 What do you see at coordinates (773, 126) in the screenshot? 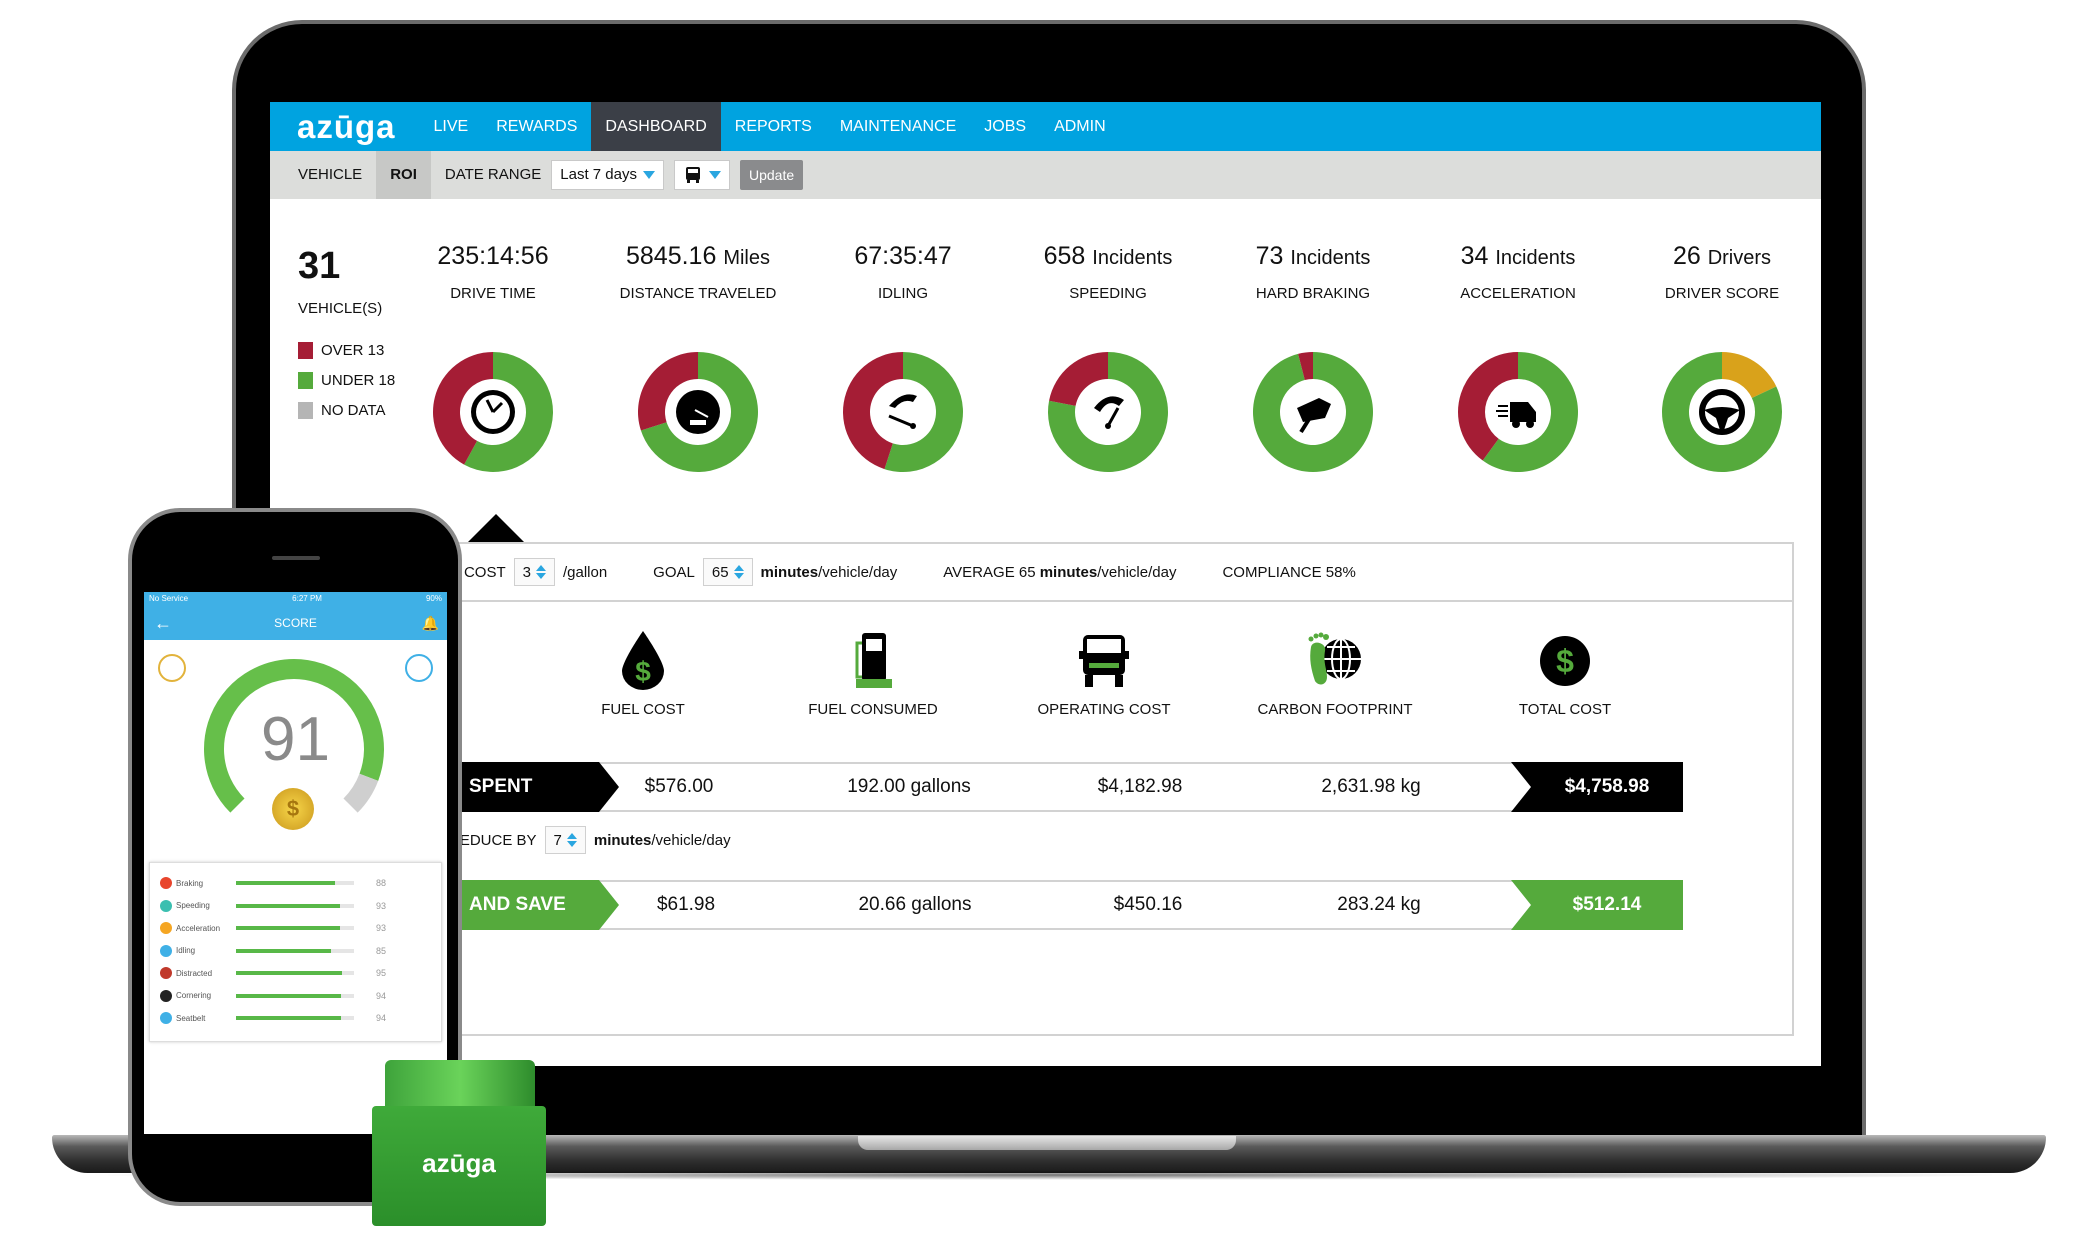
I see `nav-reports: REPORTS` at bounding box center [773, 126].